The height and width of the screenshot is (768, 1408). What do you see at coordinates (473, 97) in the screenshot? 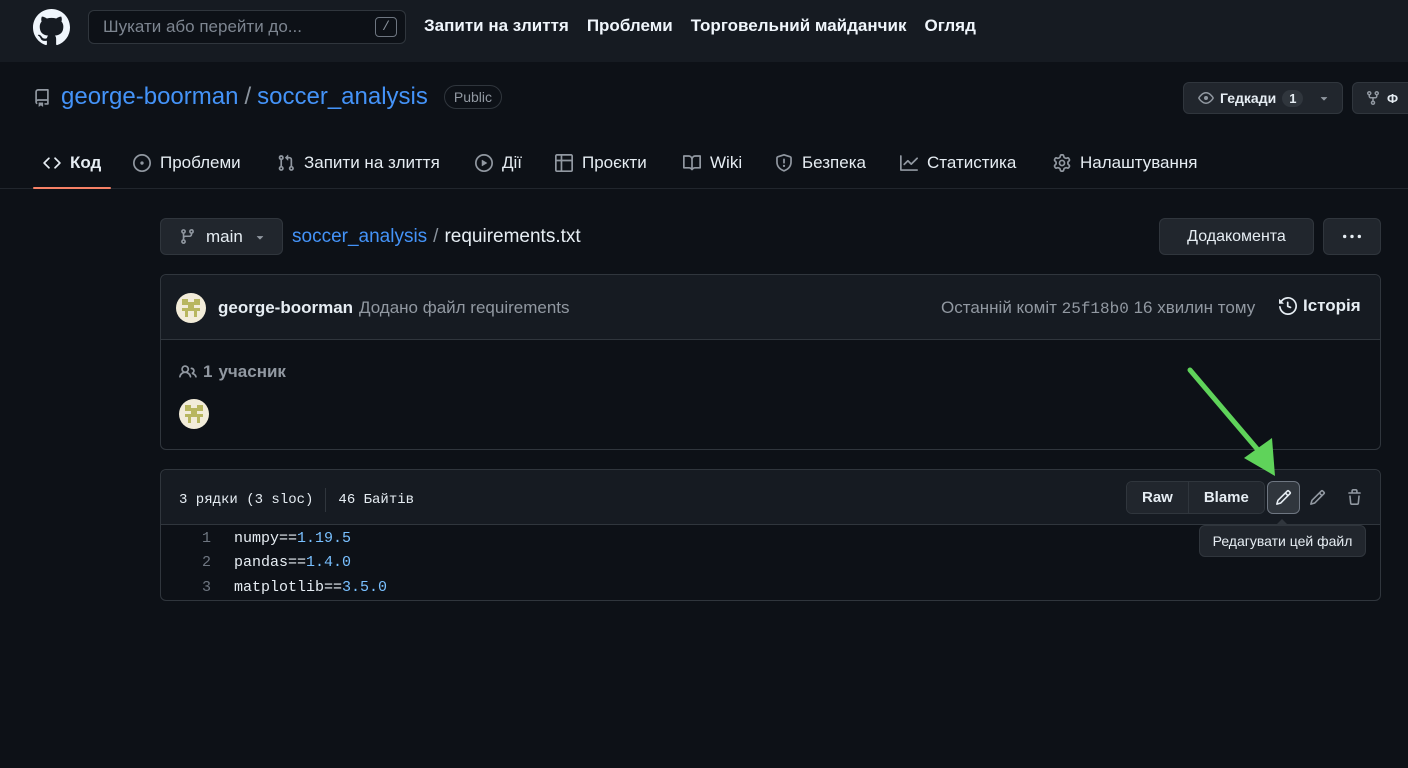
I see `visibility-badge: Public` at bounding box center [473, 97].